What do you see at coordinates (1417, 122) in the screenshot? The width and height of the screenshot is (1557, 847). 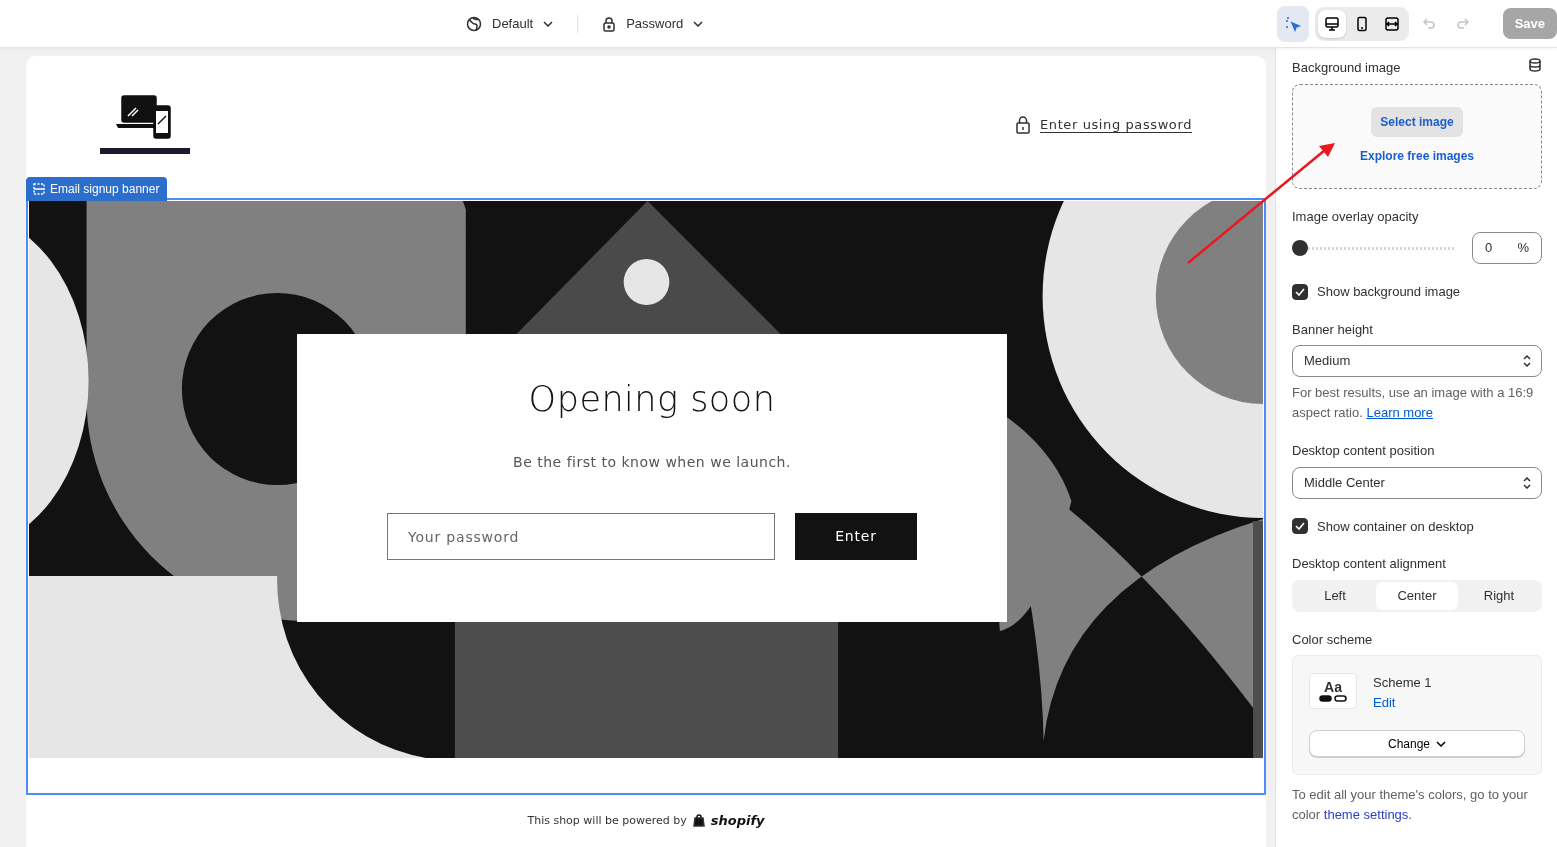 I see `select-image-button: Select image` at bounding box center [1417, 122].